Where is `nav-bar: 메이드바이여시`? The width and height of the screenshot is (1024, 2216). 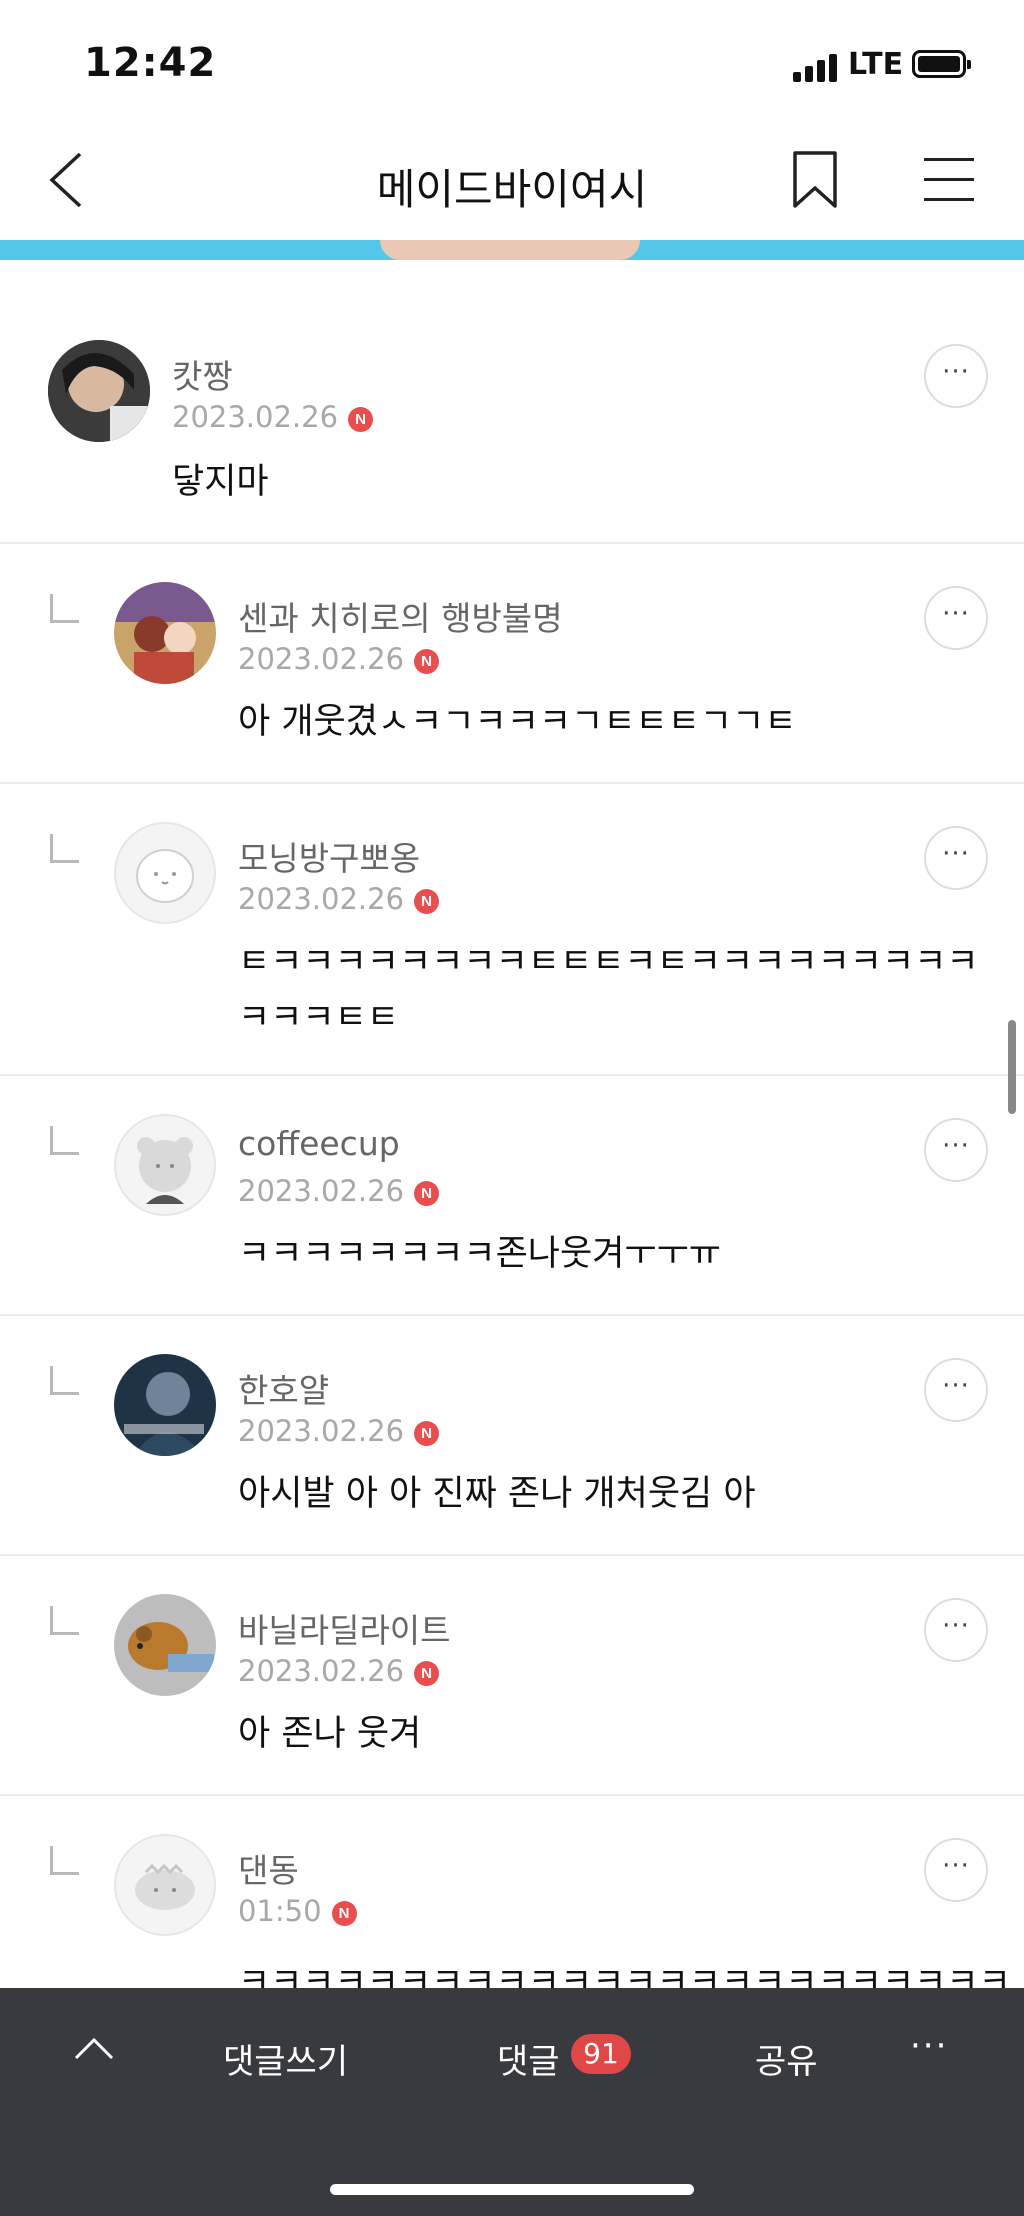 nav-bar: 메이드바이여시 is located at coordinates (512, 180).